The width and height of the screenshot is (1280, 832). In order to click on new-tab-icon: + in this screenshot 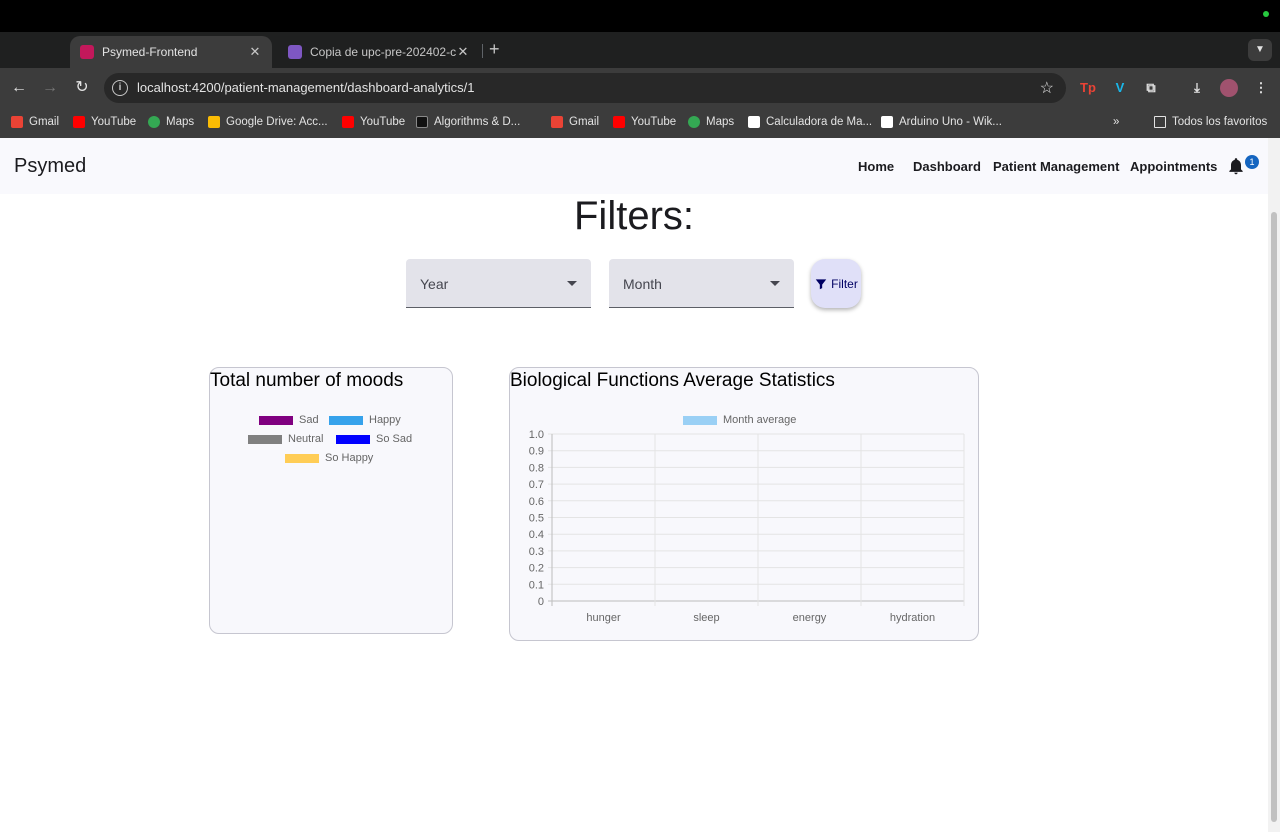, I will do `click(494, 49)`.